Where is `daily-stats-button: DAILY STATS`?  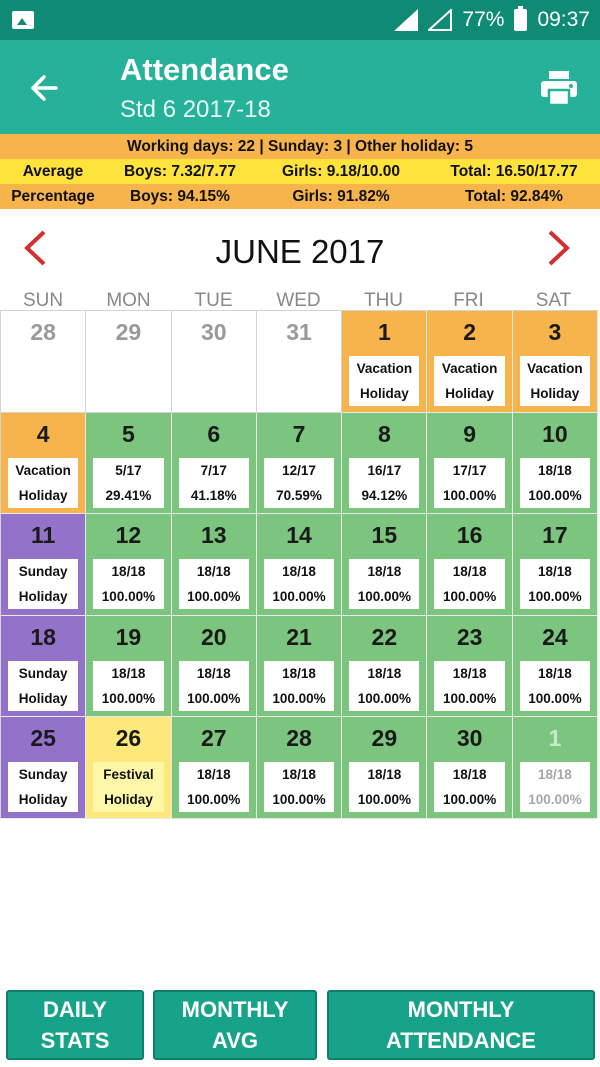
daily-stats-button: DAILY STATS is located at coordinates (75, 1025).